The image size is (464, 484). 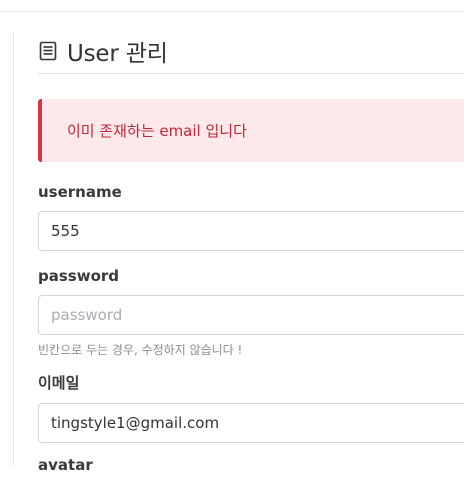 I want to click on error-alert: 이미 존재하는 email 입니다, so click(x=251, y=130).